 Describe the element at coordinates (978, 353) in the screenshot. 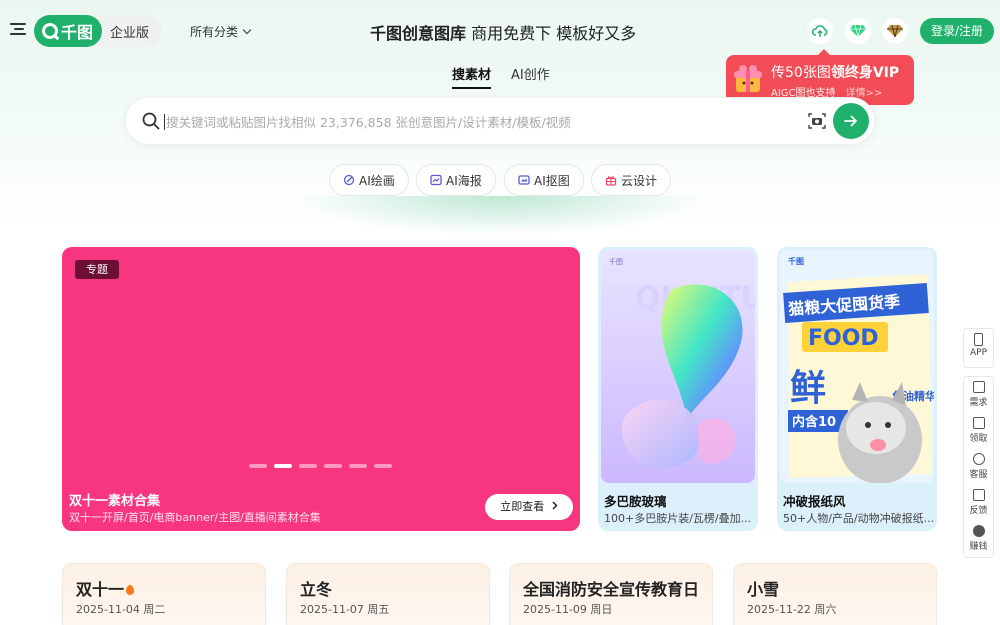

I see `sidebar-label: APP` at that location.